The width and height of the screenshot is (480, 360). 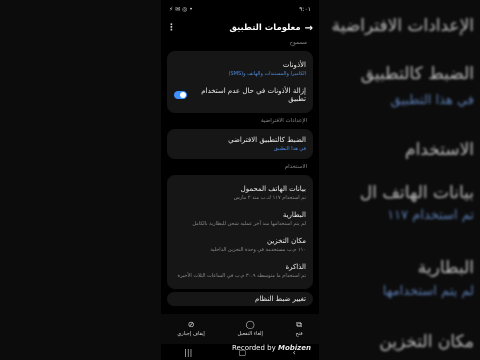 What do you see at coordinates (428, 291) in the screenshot?
I see `bg-text: لم يتم استخدامها` at bounding box center [428, 291].